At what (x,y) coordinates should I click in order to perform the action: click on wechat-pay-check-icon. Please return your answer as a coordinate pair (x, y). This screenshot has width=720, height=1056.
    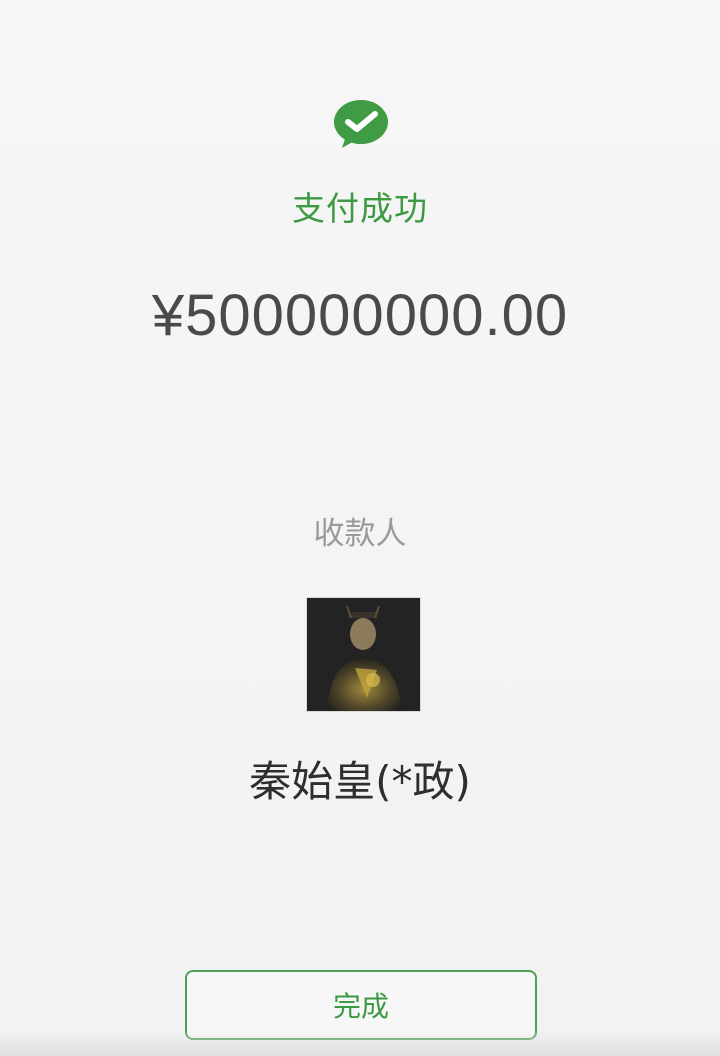
    Looking at the image, I should click on (361, 125).